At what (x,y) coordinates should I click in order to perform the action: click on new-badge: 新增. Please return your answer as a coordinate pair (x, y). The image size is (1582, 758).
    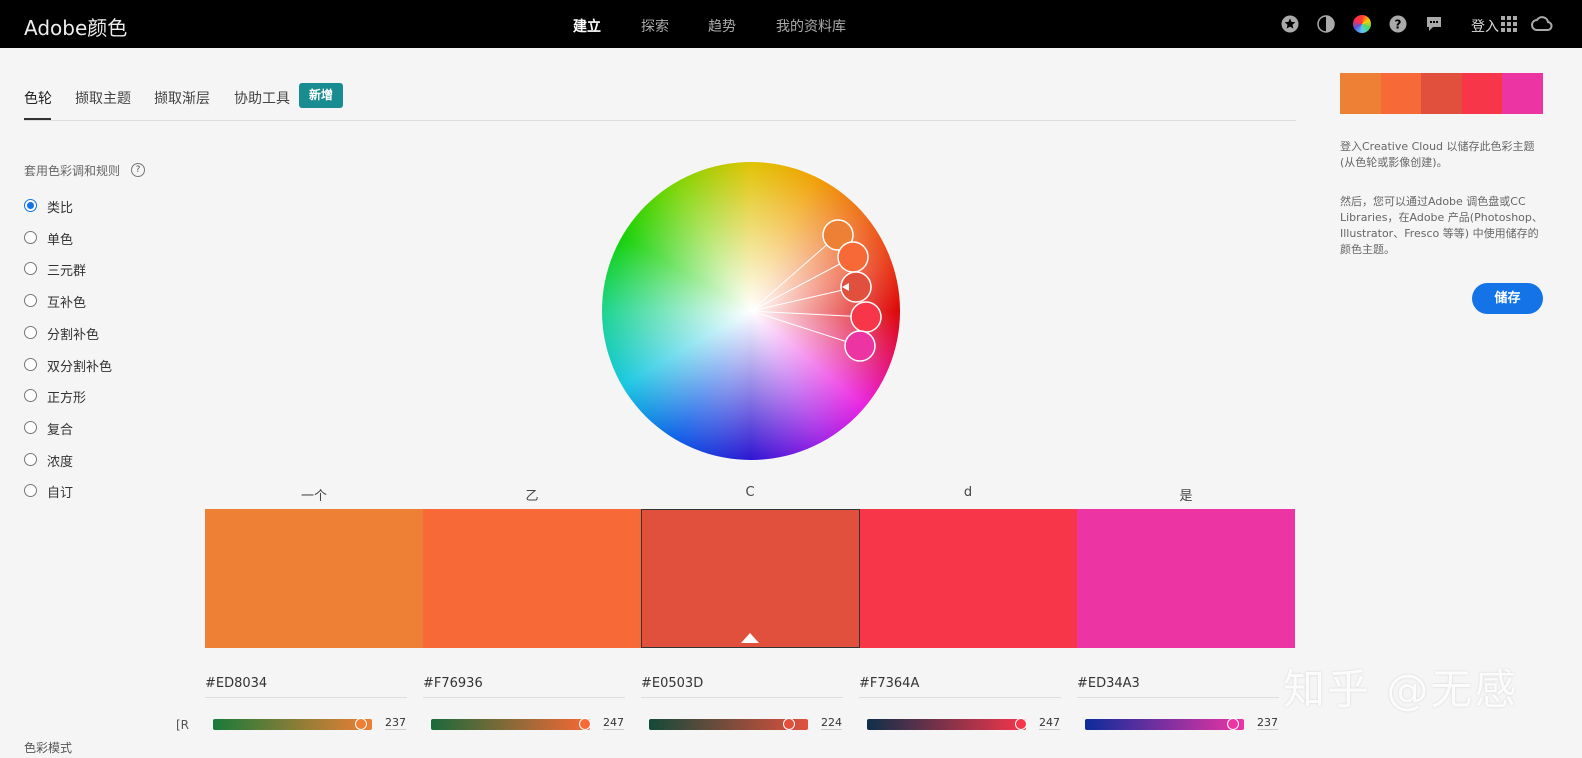
    Looking at the image, I should click on (321, 95).